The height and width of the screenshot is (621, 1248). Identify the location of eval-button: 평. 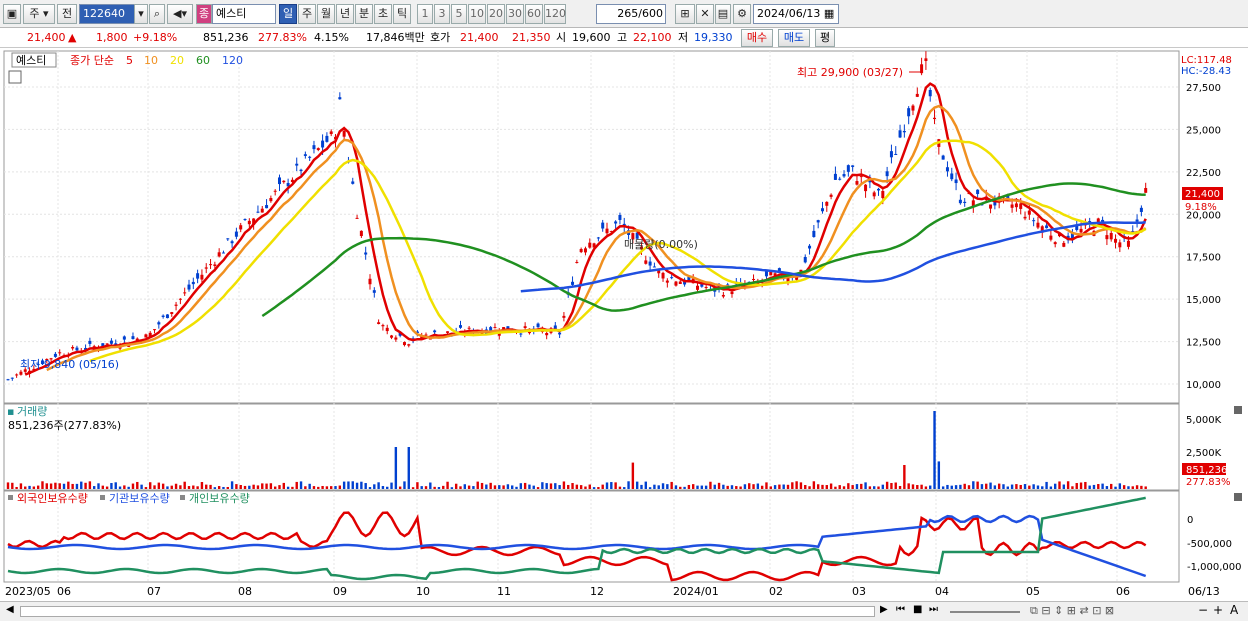
(825, 38).